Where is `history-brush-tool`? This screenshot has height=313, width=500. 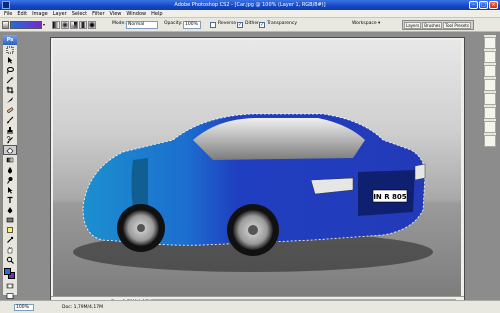
history-brush-tool is located at coordinates (10, 140).